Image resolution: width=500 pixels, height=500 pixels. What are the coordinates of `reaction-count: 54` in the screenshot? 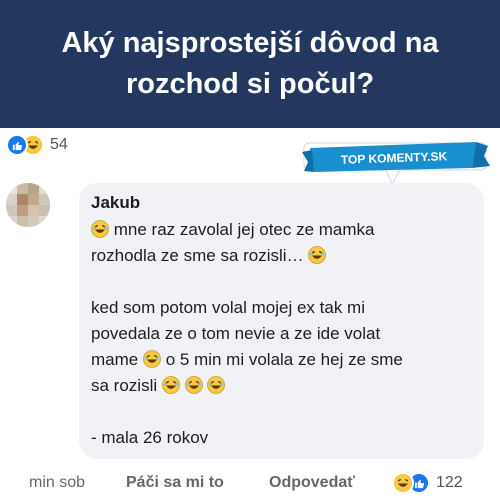 It's located at (59, 144).